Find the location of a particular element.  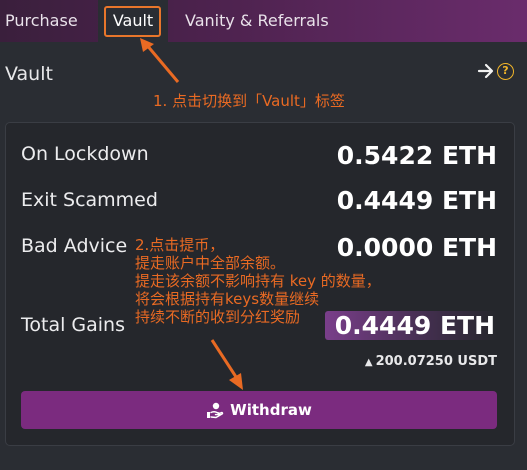

annotation-step-2-line: 将会根据持有keys数量继续 is located at coordinates (227, 299).